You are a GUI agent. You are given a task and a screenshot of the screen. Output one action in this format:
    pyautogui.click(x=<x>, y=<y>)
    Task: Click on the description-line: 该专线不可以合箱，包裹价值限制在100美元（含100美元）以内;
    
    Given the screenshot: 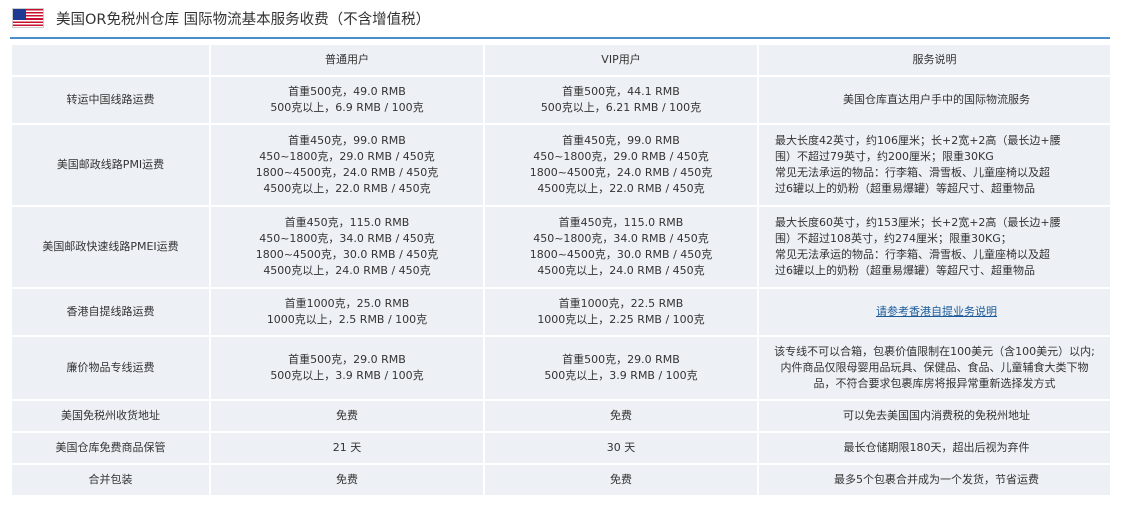 What is the action you would take?
    pyautogui.click(x=934, y=351)
    